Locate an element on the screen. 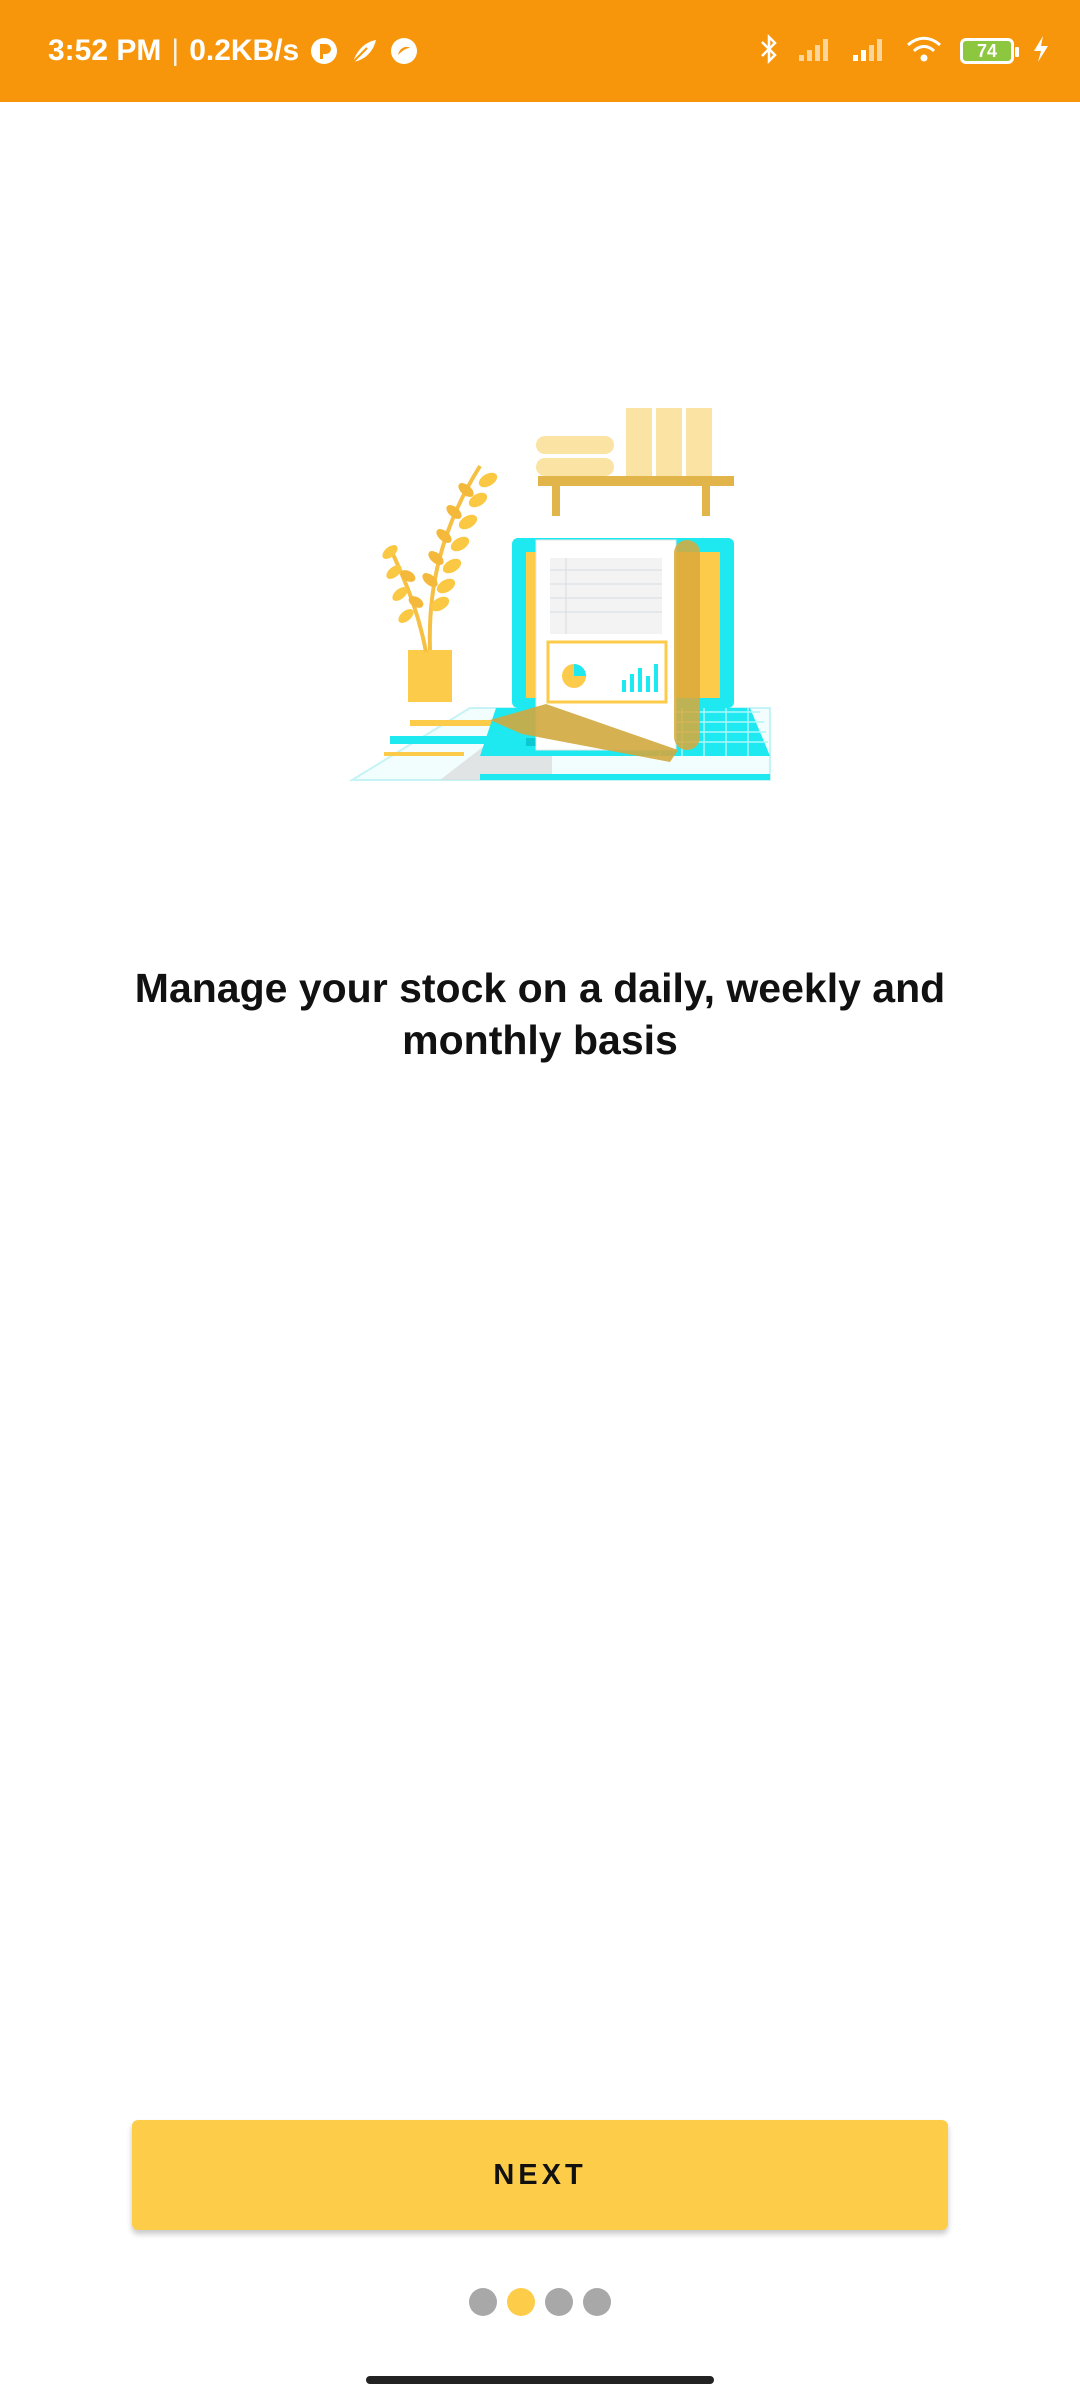 This screenshot has width=1080, height=2400. status-time: 3:52 PM is located at coordinates (105, 50).